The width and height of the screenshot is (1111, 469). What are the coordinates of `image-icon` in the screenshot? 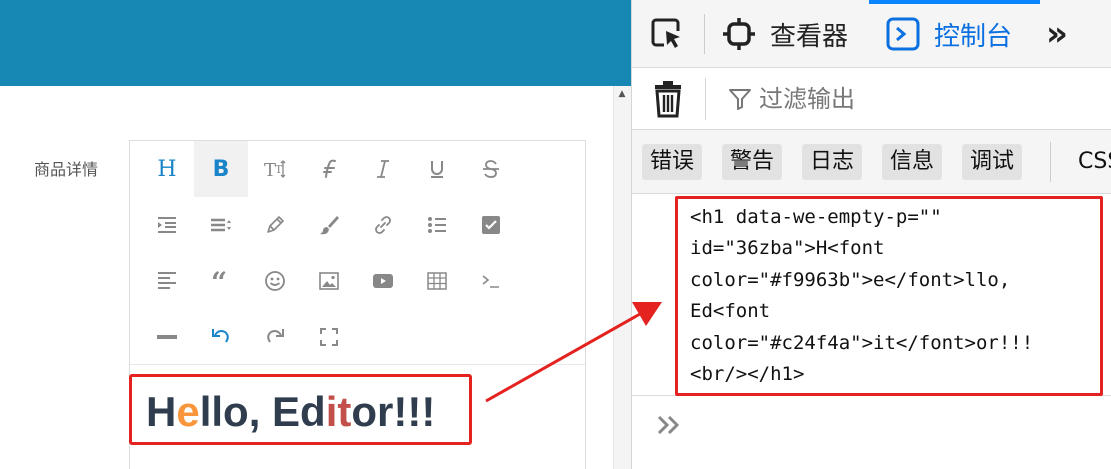 It's located at (329, 281).